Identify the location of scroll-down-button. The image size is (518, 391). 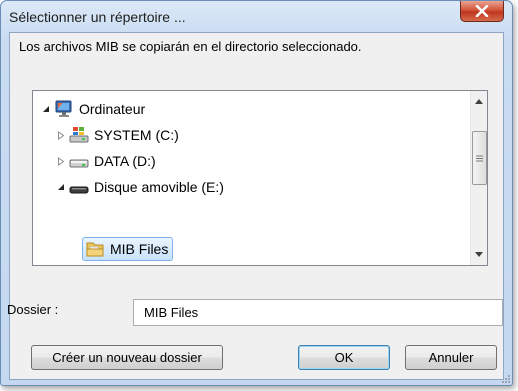
(479, 254).